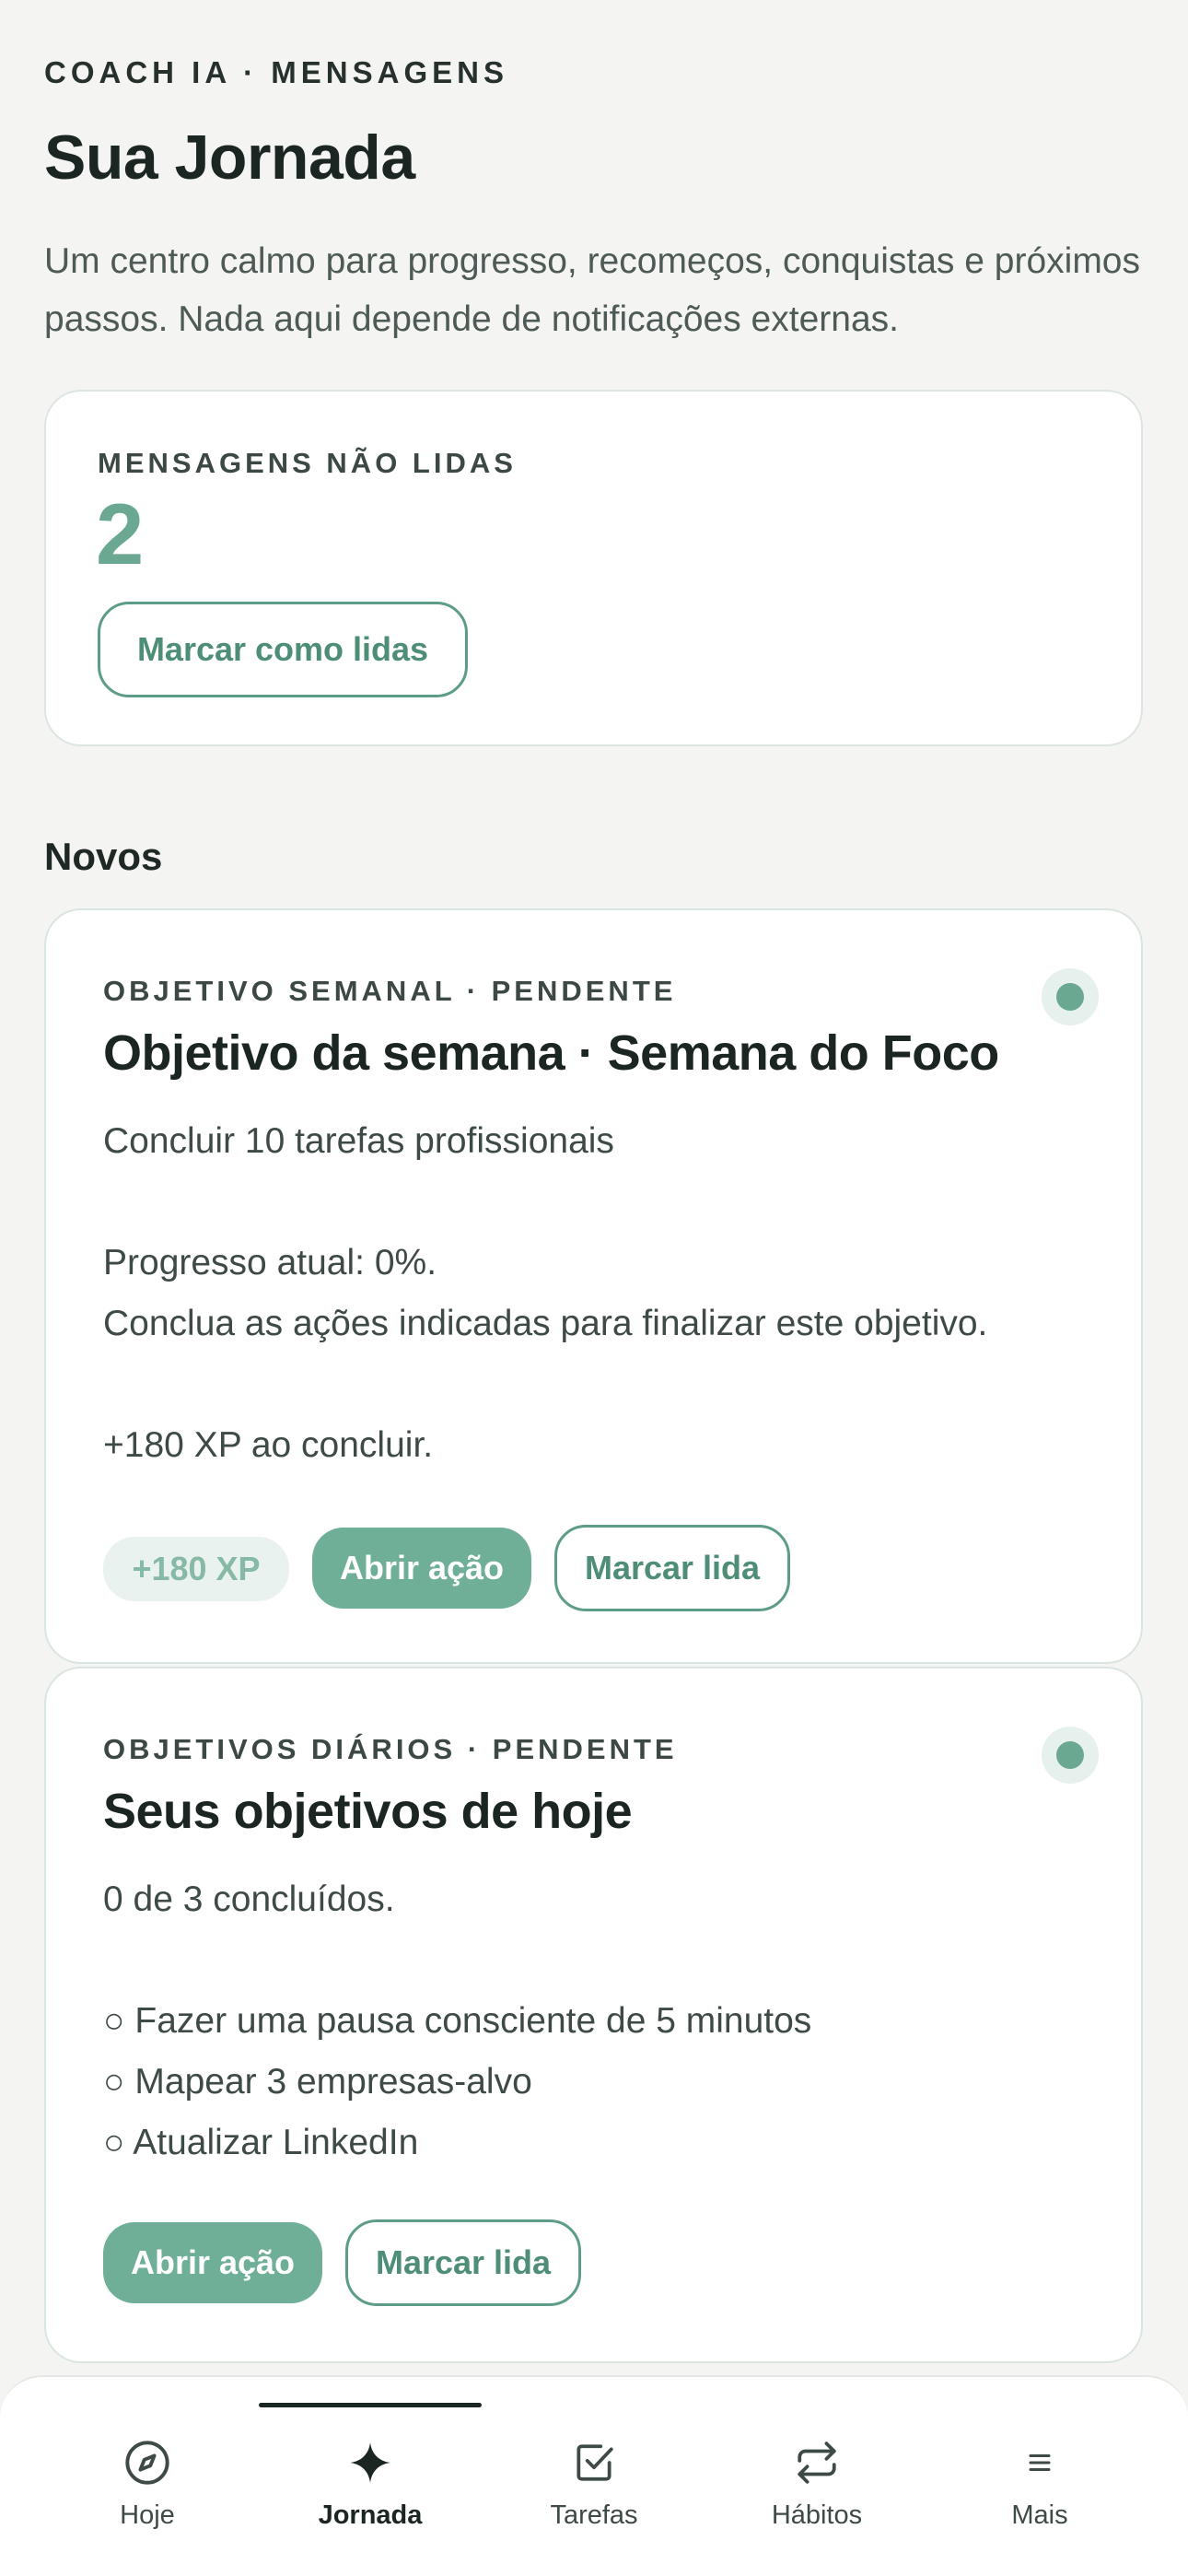 This screenshot has width=1188, height=2576. I want to click on unread-card: MENSAGENS NÃO LIDAS 2 Marcar como lidas, so click(593, 568).